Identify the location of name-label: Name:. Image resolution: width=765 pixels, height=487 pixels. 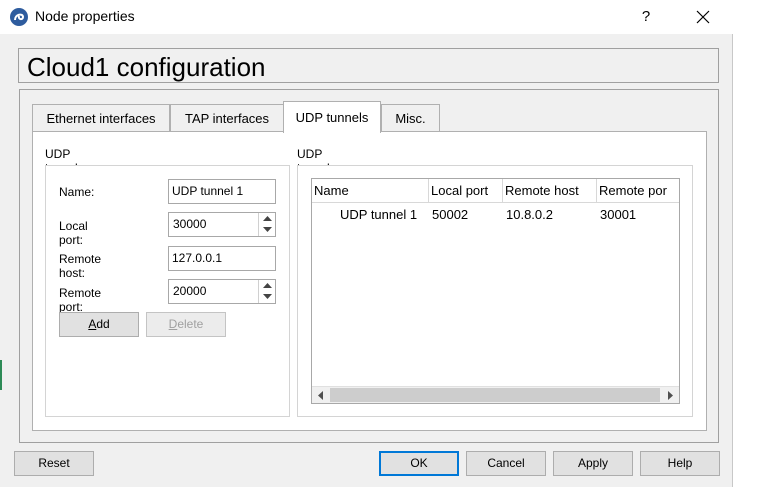
(77, 192).